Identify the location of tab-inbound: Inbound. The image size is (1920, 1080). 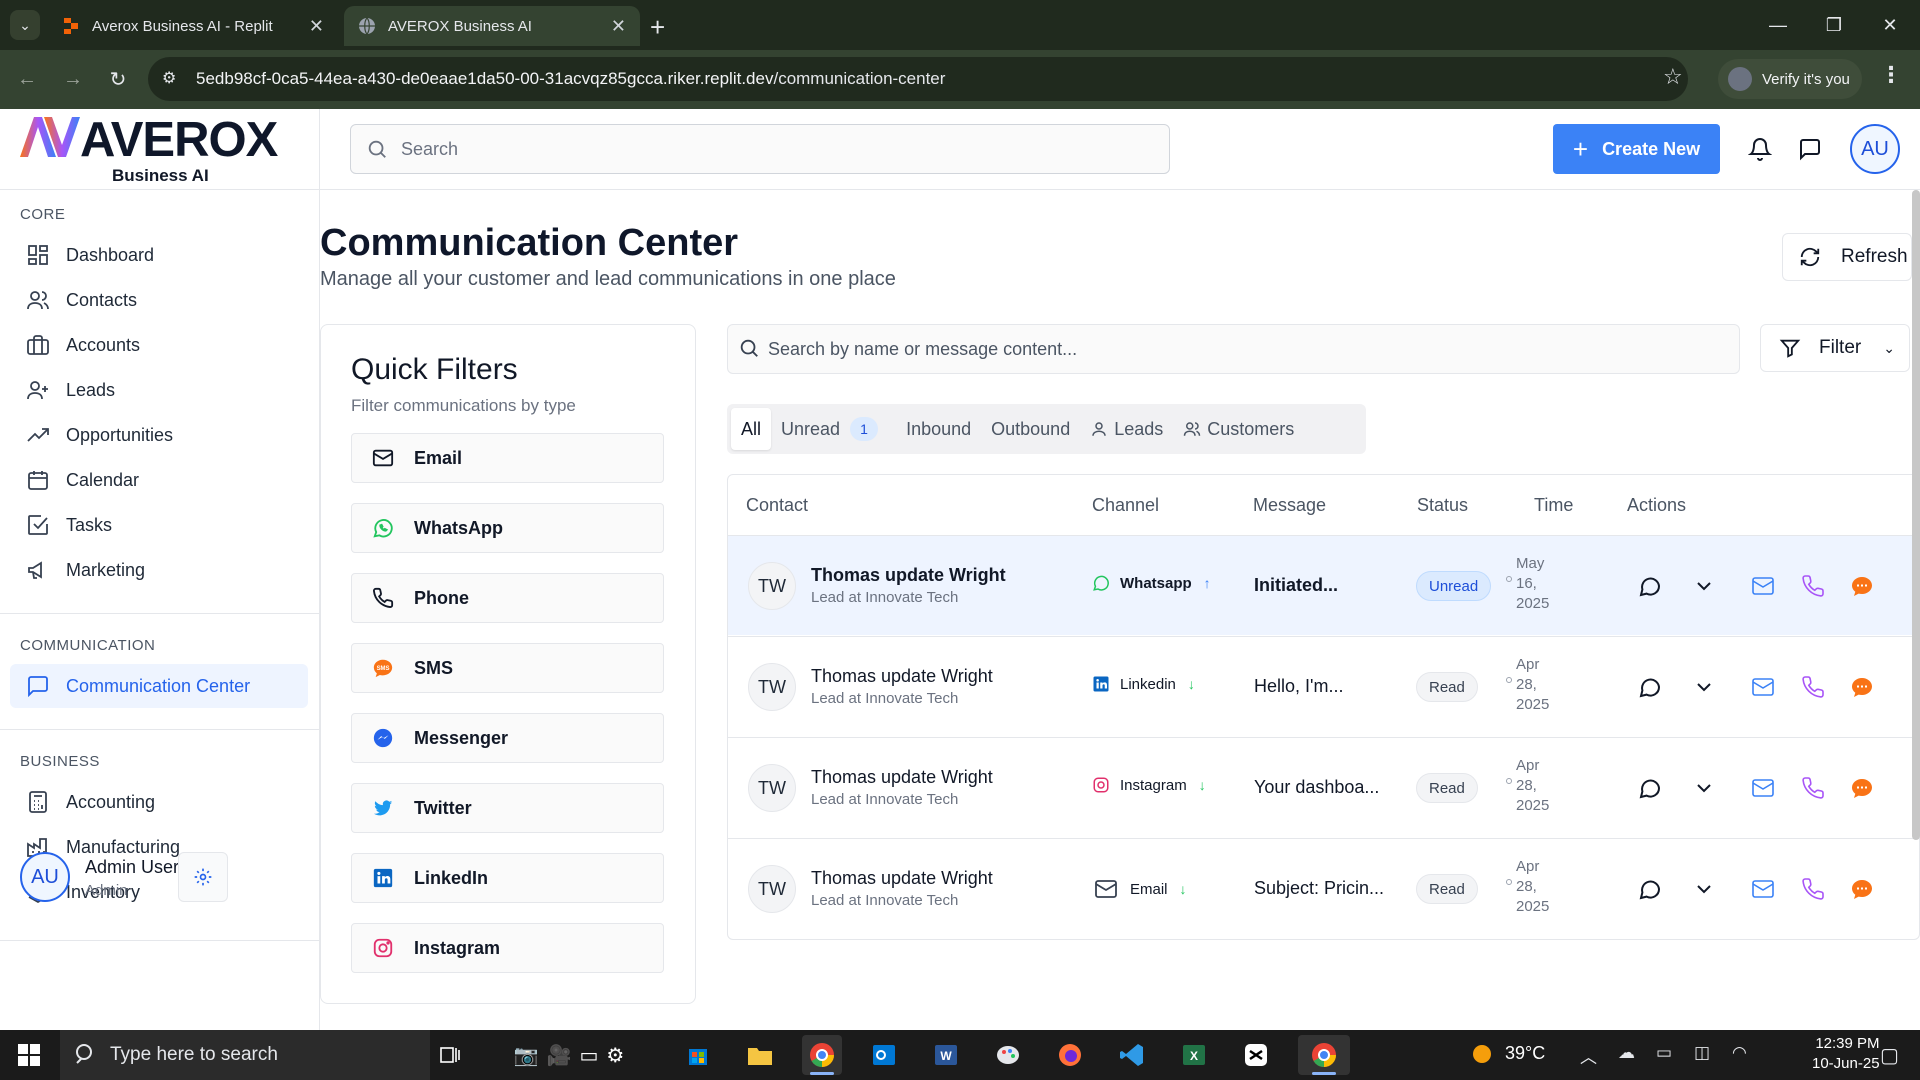
(938, 429).